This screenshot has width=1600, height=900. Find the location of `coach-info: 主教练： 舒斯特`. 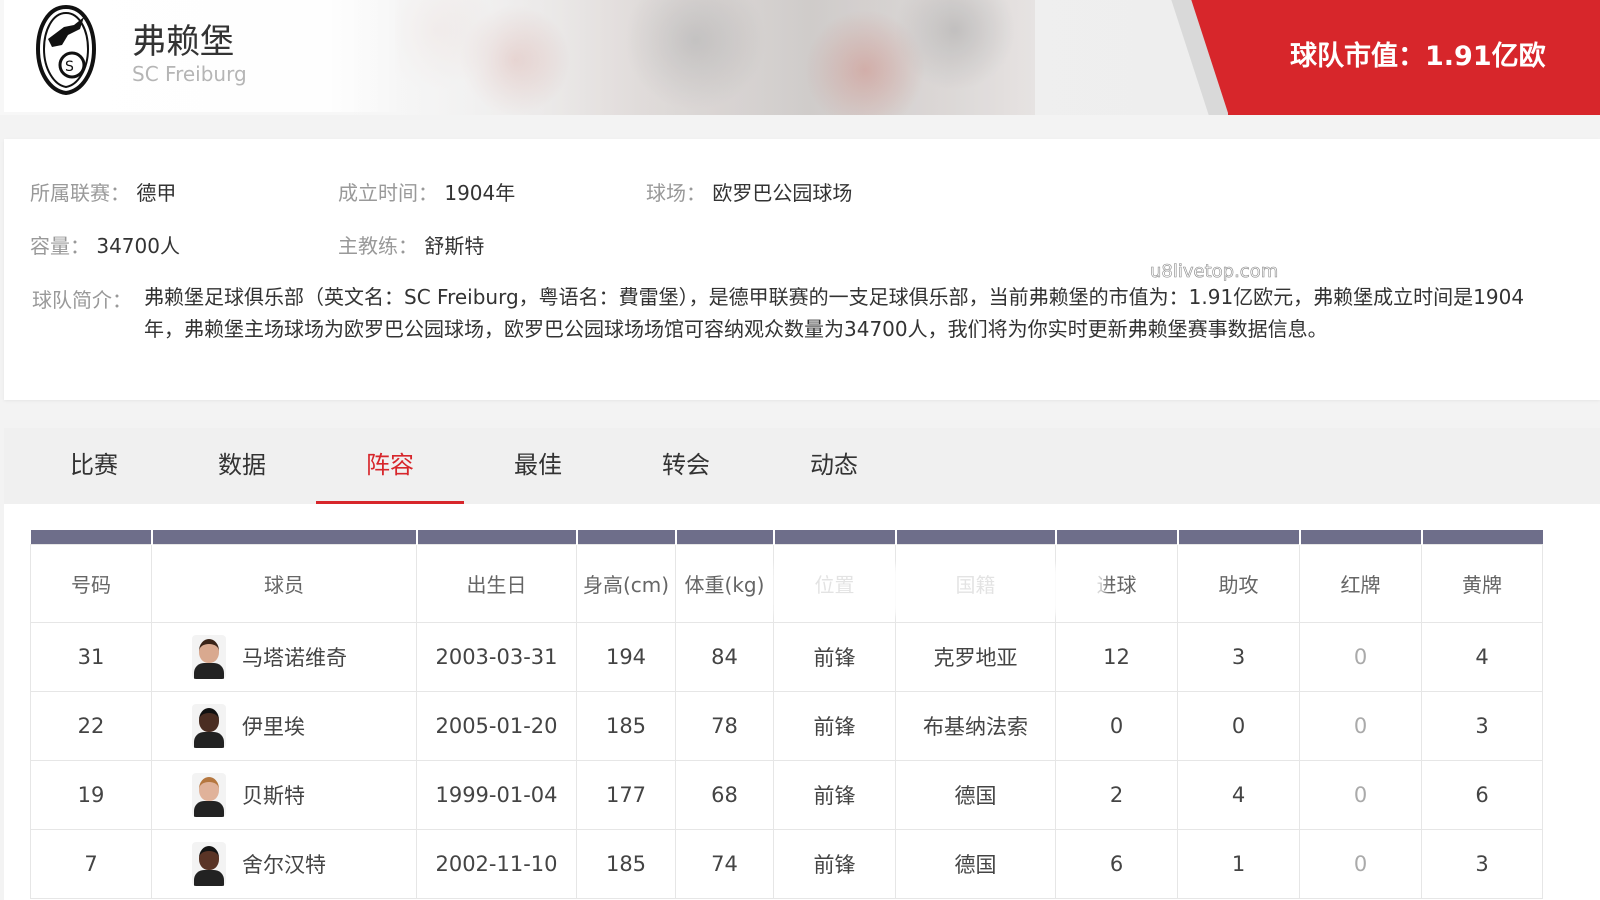

coach-info: 主教练： 舒斯特 is located at coordinates (411, 246).